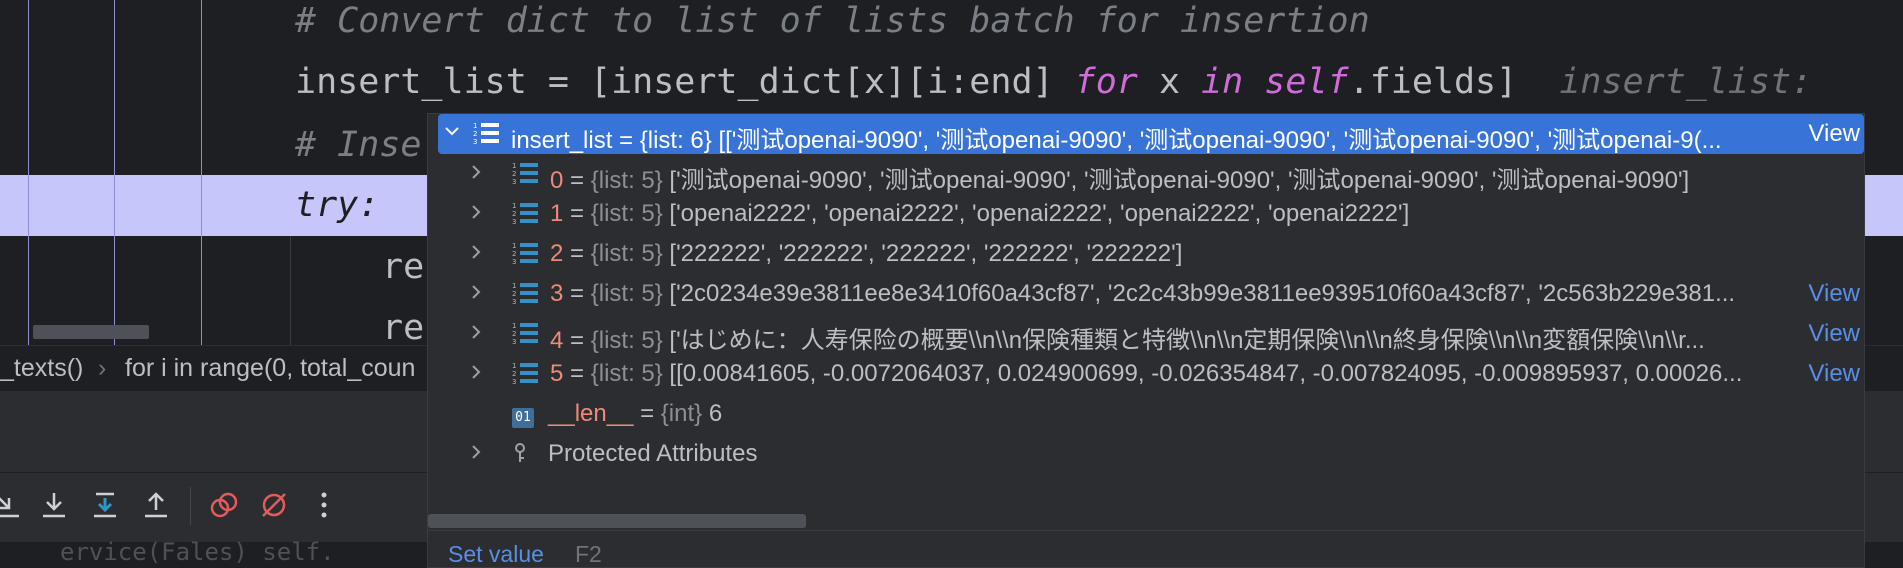  Describe the element at coordinates (496, 554) in the screenshot. I see `set-value-link: Set value` at that location.